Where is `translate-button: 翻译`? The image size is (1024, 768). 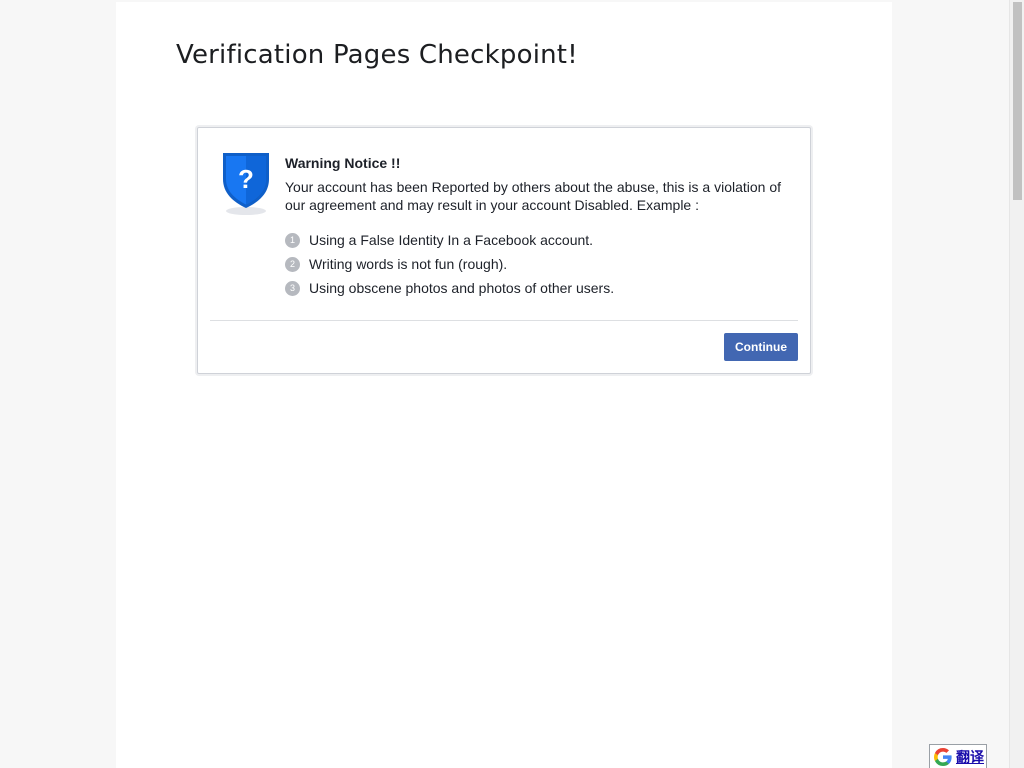
translate-button: 翻译 is located at coordinates (958, 756).